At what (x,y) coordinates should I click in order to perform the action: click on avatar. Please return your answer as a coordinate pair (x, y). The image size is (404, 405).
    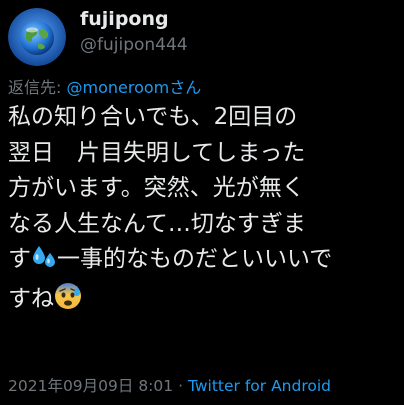
    Looking at the image, I should click on (37, 37).